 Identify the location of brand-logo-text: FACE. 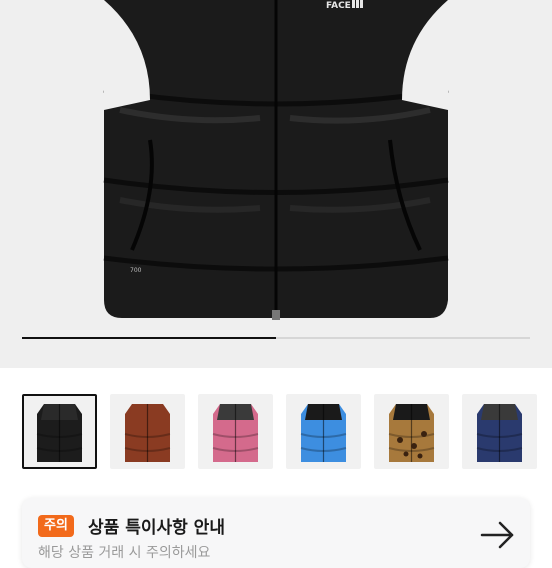
(338, 6).